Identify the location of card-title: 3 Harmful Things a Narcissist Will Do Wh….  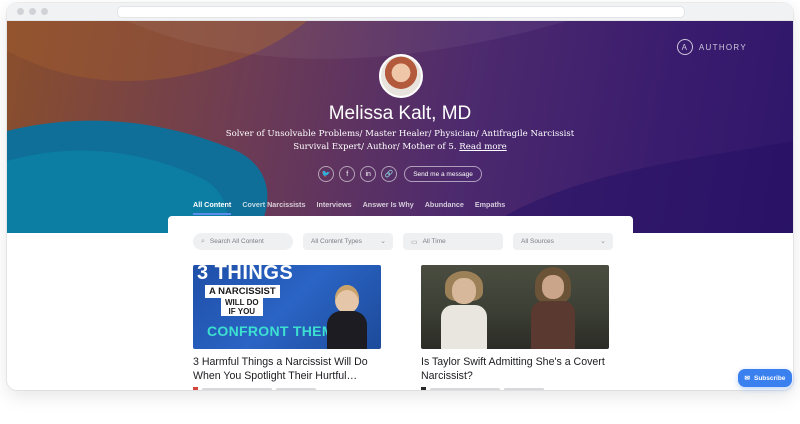
(287, 369).